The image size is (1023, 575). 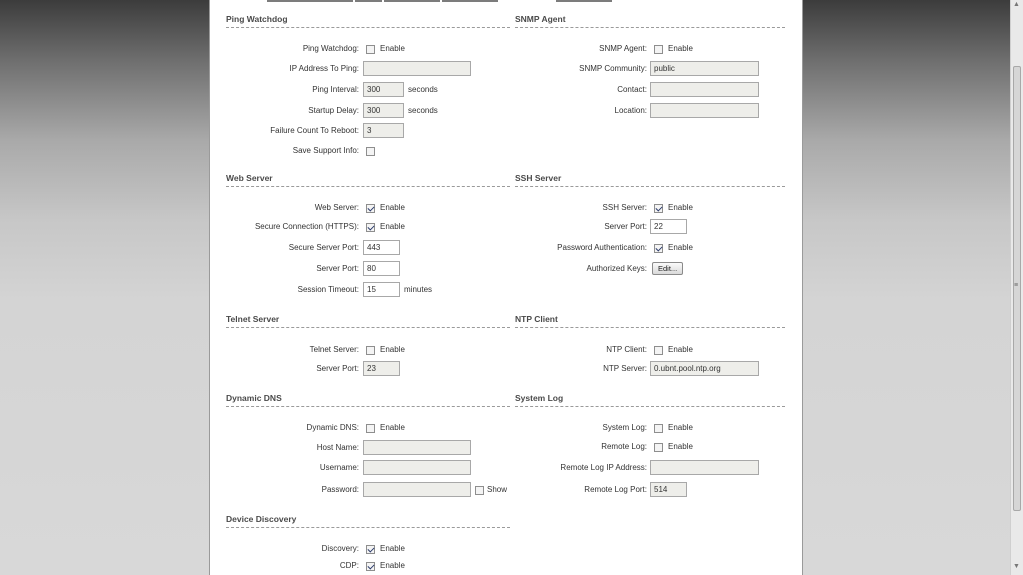 What do you see at coordinates (626, 349) in the screenshot?
I see `ntp-client-label: NTP Client:` at bounding box center [626, 349].